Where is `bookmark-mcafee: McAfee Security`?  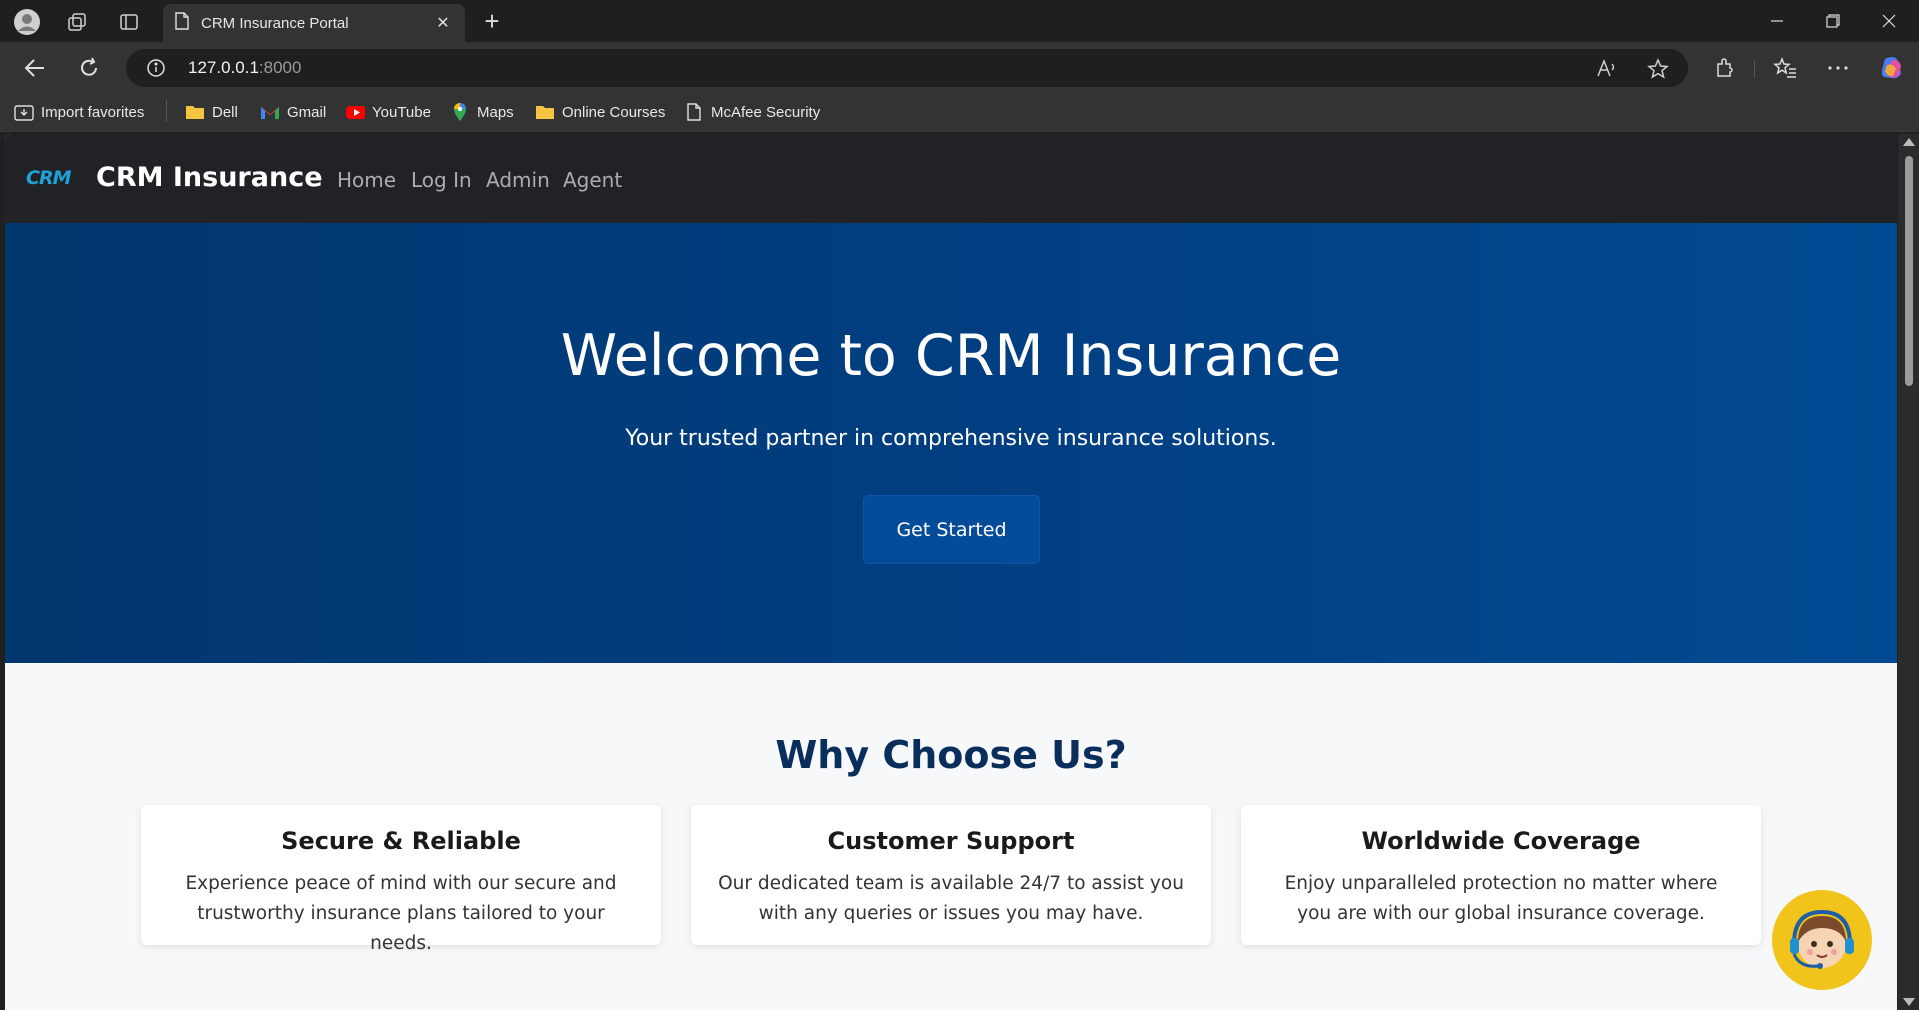 bookmark-mcafee: McAfee Security is located at coordinates (752, 112).